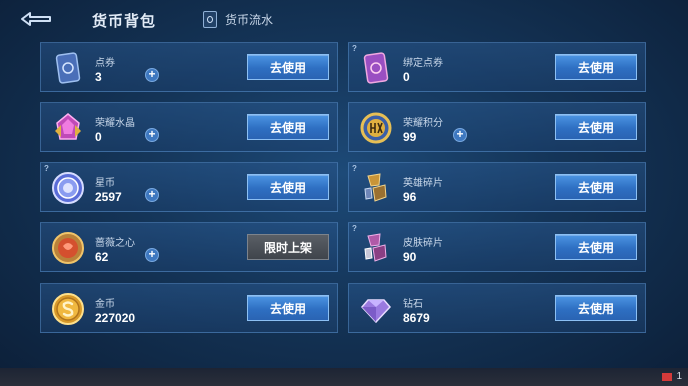  I want to click on currency-card-gold-coin: 金币 227020 去使用, so click(189, 308).